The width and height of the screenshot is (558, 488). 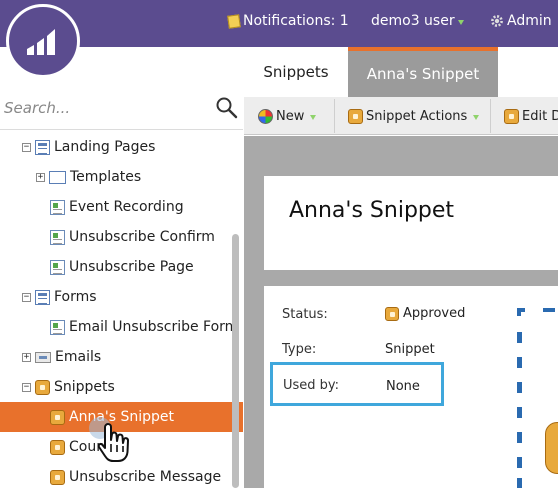 What do you see at coordinates (106, 177) in the screenshot?
I see `tree-item-label: Templates` at bounding box center [106, 177].